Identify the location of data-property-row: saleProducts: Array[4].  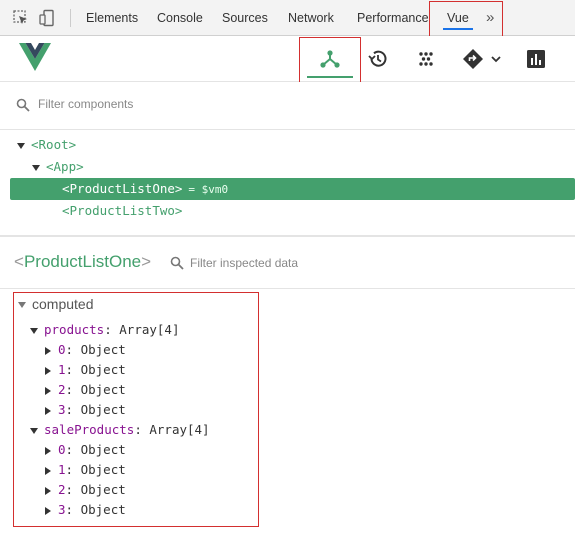
(120, 430).